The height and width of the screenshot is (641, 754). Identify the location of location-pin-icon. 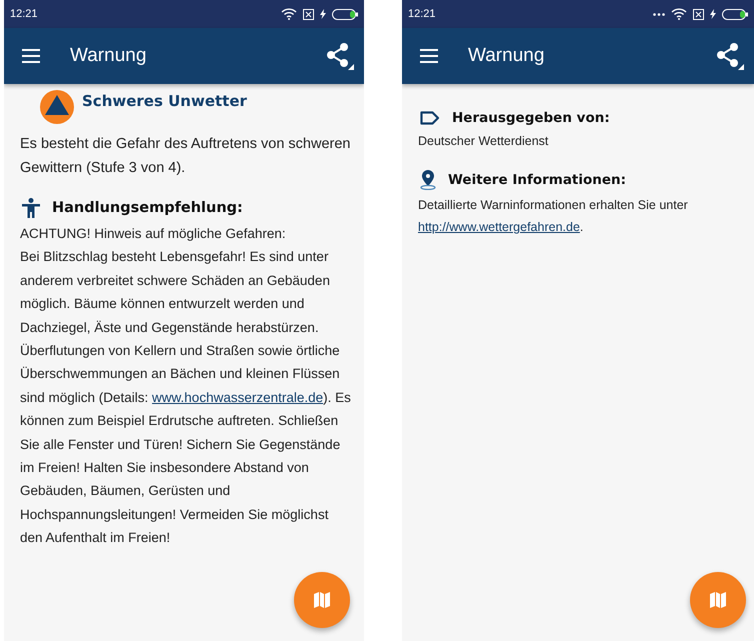
(428, 180).